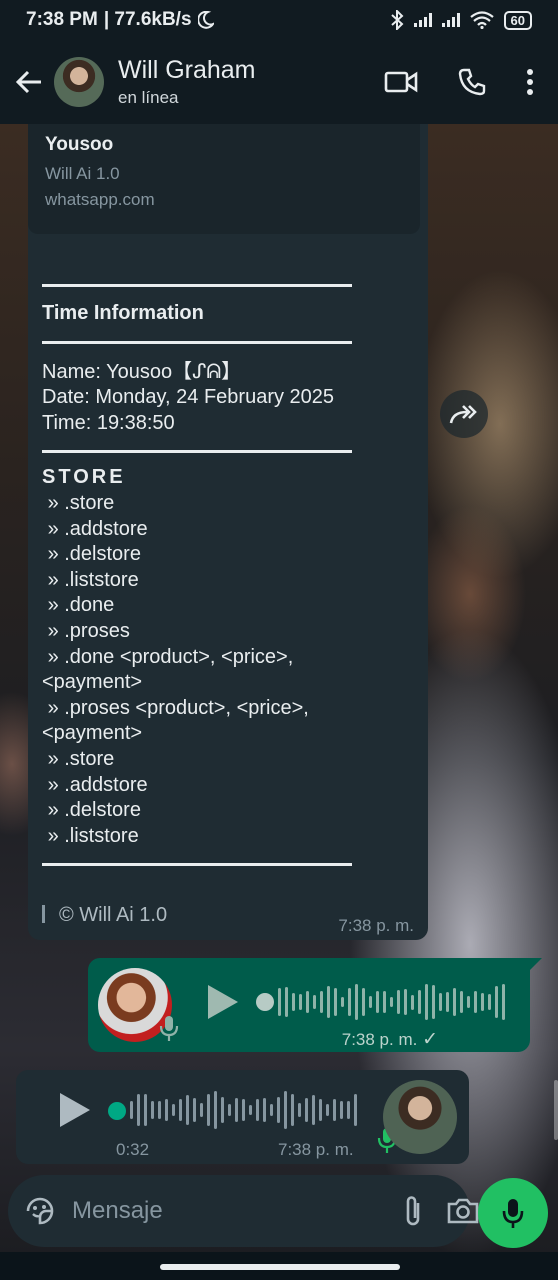  Describe the element at coordinates (175, 720) in the screenshot. I see `store-command: » .proses <product>, <price>, <payment>` at that location.